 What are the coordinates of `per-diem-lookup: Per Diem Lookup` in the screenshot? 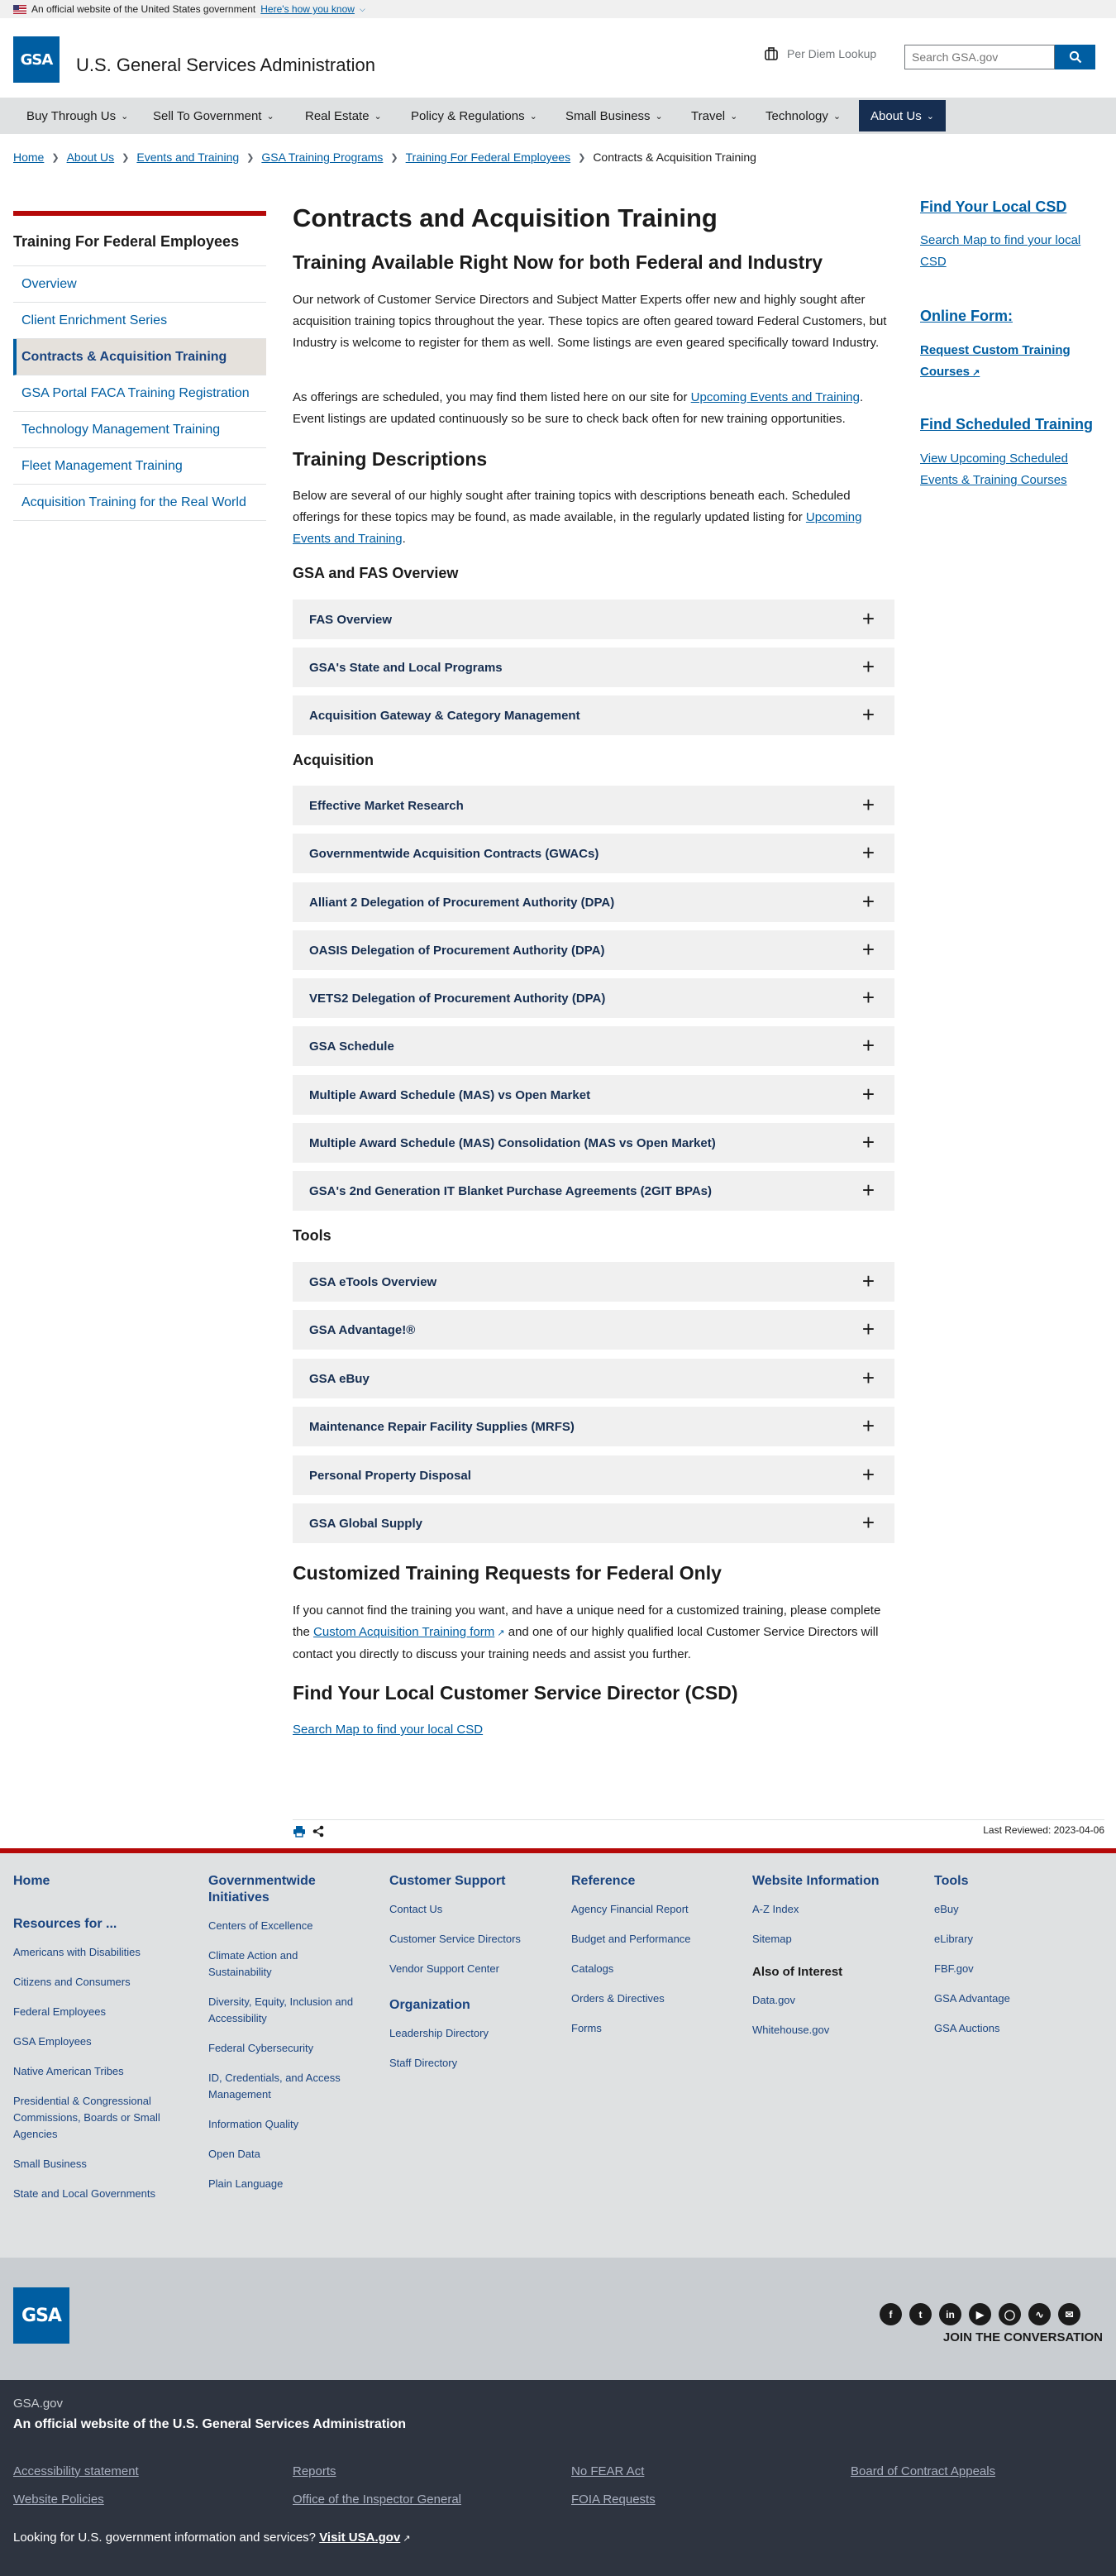 It's located at (820, 53).